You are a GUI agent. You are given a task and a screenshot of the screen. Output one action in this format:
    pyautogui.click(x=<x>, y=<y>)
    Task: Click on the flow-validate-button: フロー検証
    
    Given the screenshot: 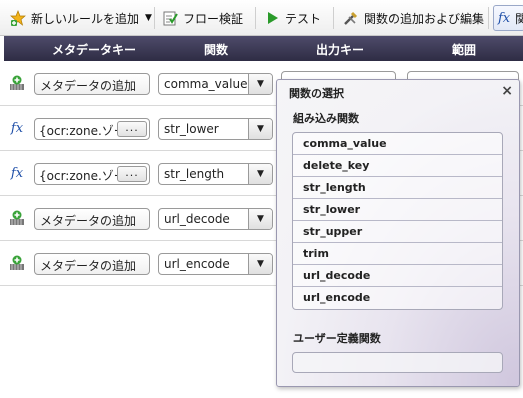 What is the action you would take?
    pyautogui.click(x=202, y=18)
    